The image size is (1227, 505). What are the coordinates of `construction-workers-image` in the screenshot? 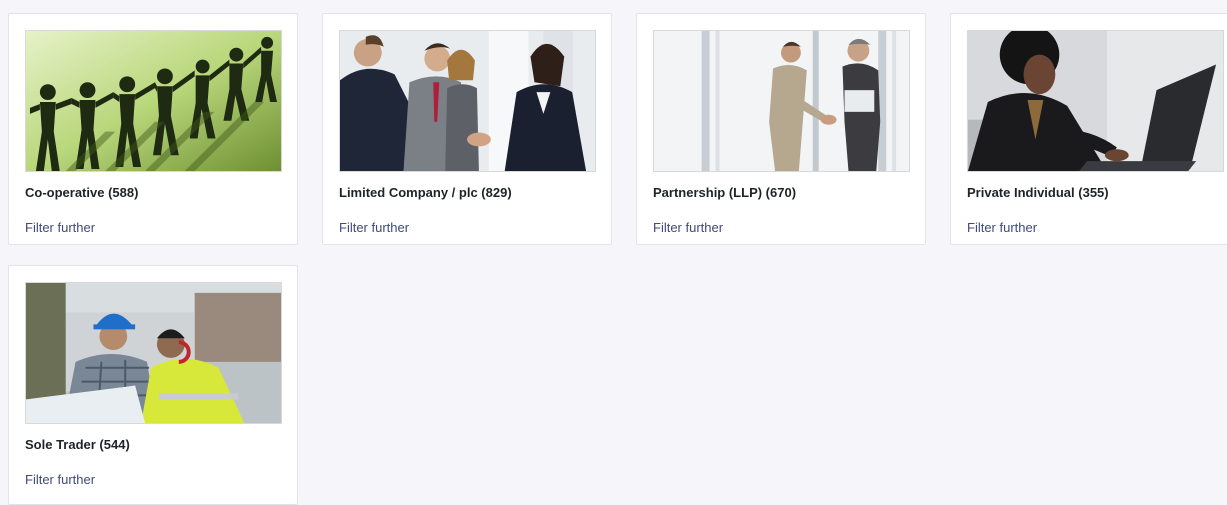 It's located at (153, 353).